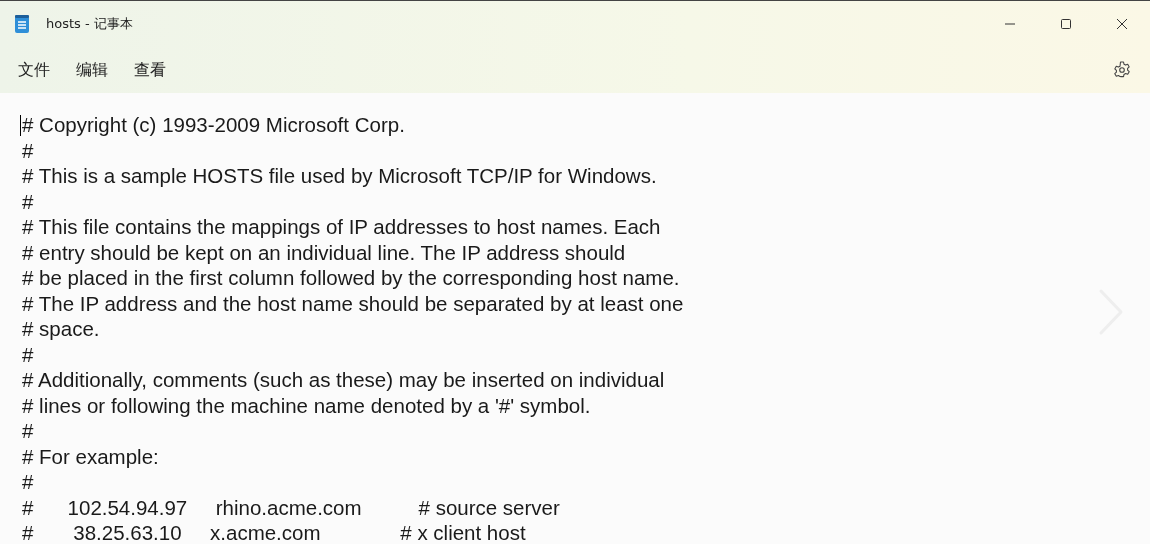 This screenshot has height=544, width=1150. Describe the element at coordinates (341, 227) in the screenshot. I see `text-line: # This file contains the mappings of IP addresses to host names. Each` at that location.